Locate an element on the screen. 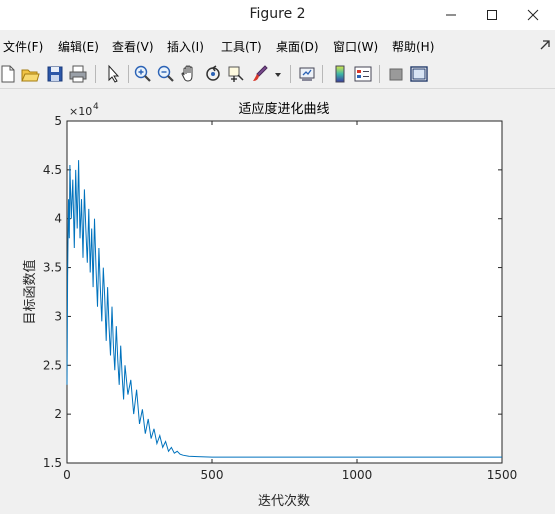  x-tick-label: 500 is located at coordinates (212, 475).